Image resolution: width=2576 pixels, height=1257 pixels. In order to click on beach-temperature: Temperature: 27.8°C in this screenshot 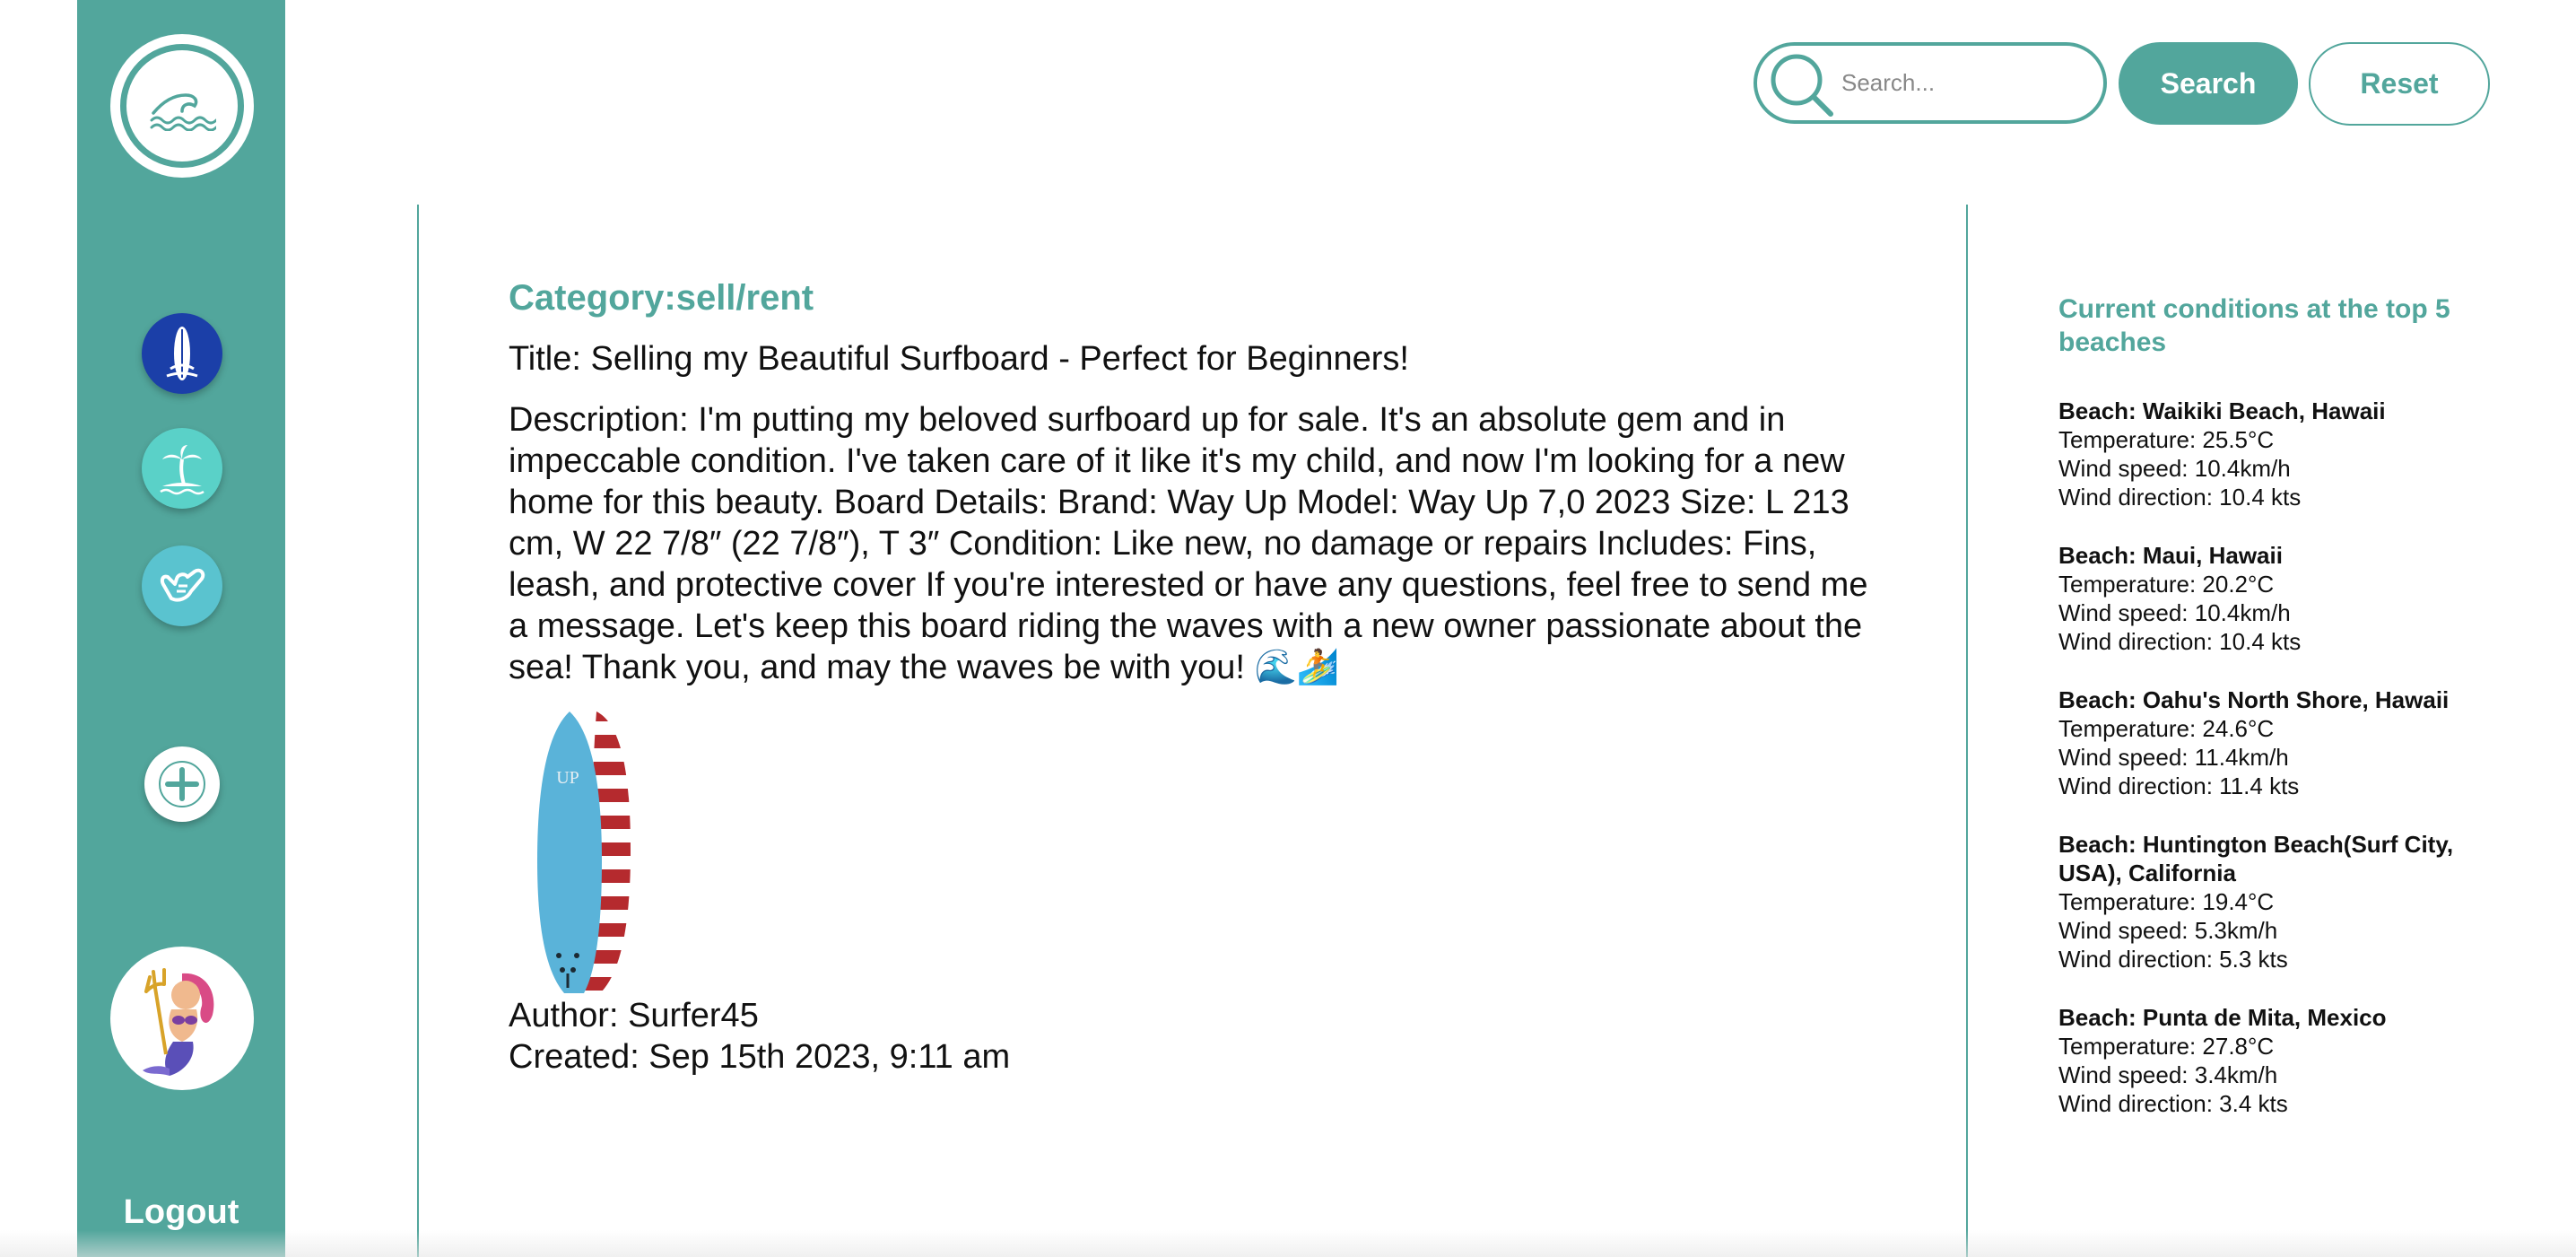, I will do `click(2166, 1046)`.